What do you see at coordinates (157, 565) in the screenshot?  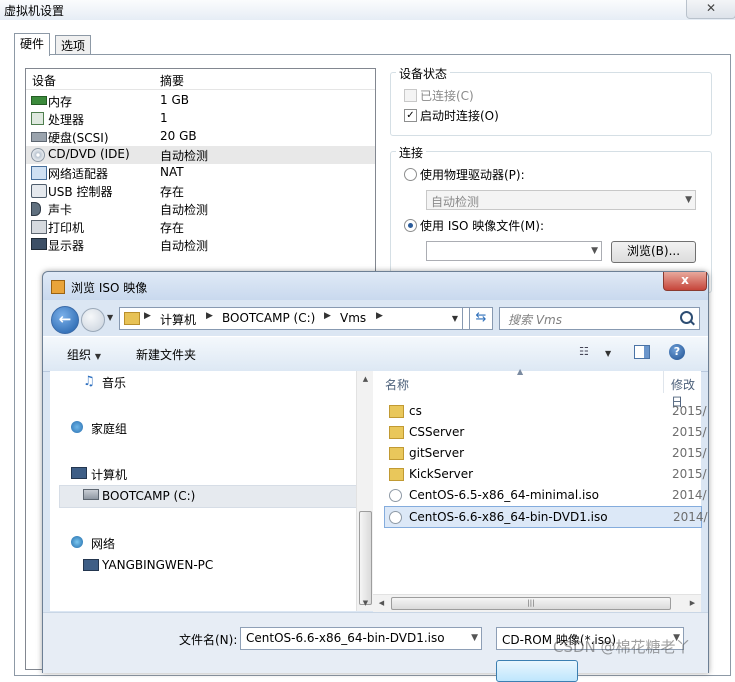 I see `nav-item-yangbingwen-pc: YANGBINGWEN-PC` at bounding box center [157, 565].